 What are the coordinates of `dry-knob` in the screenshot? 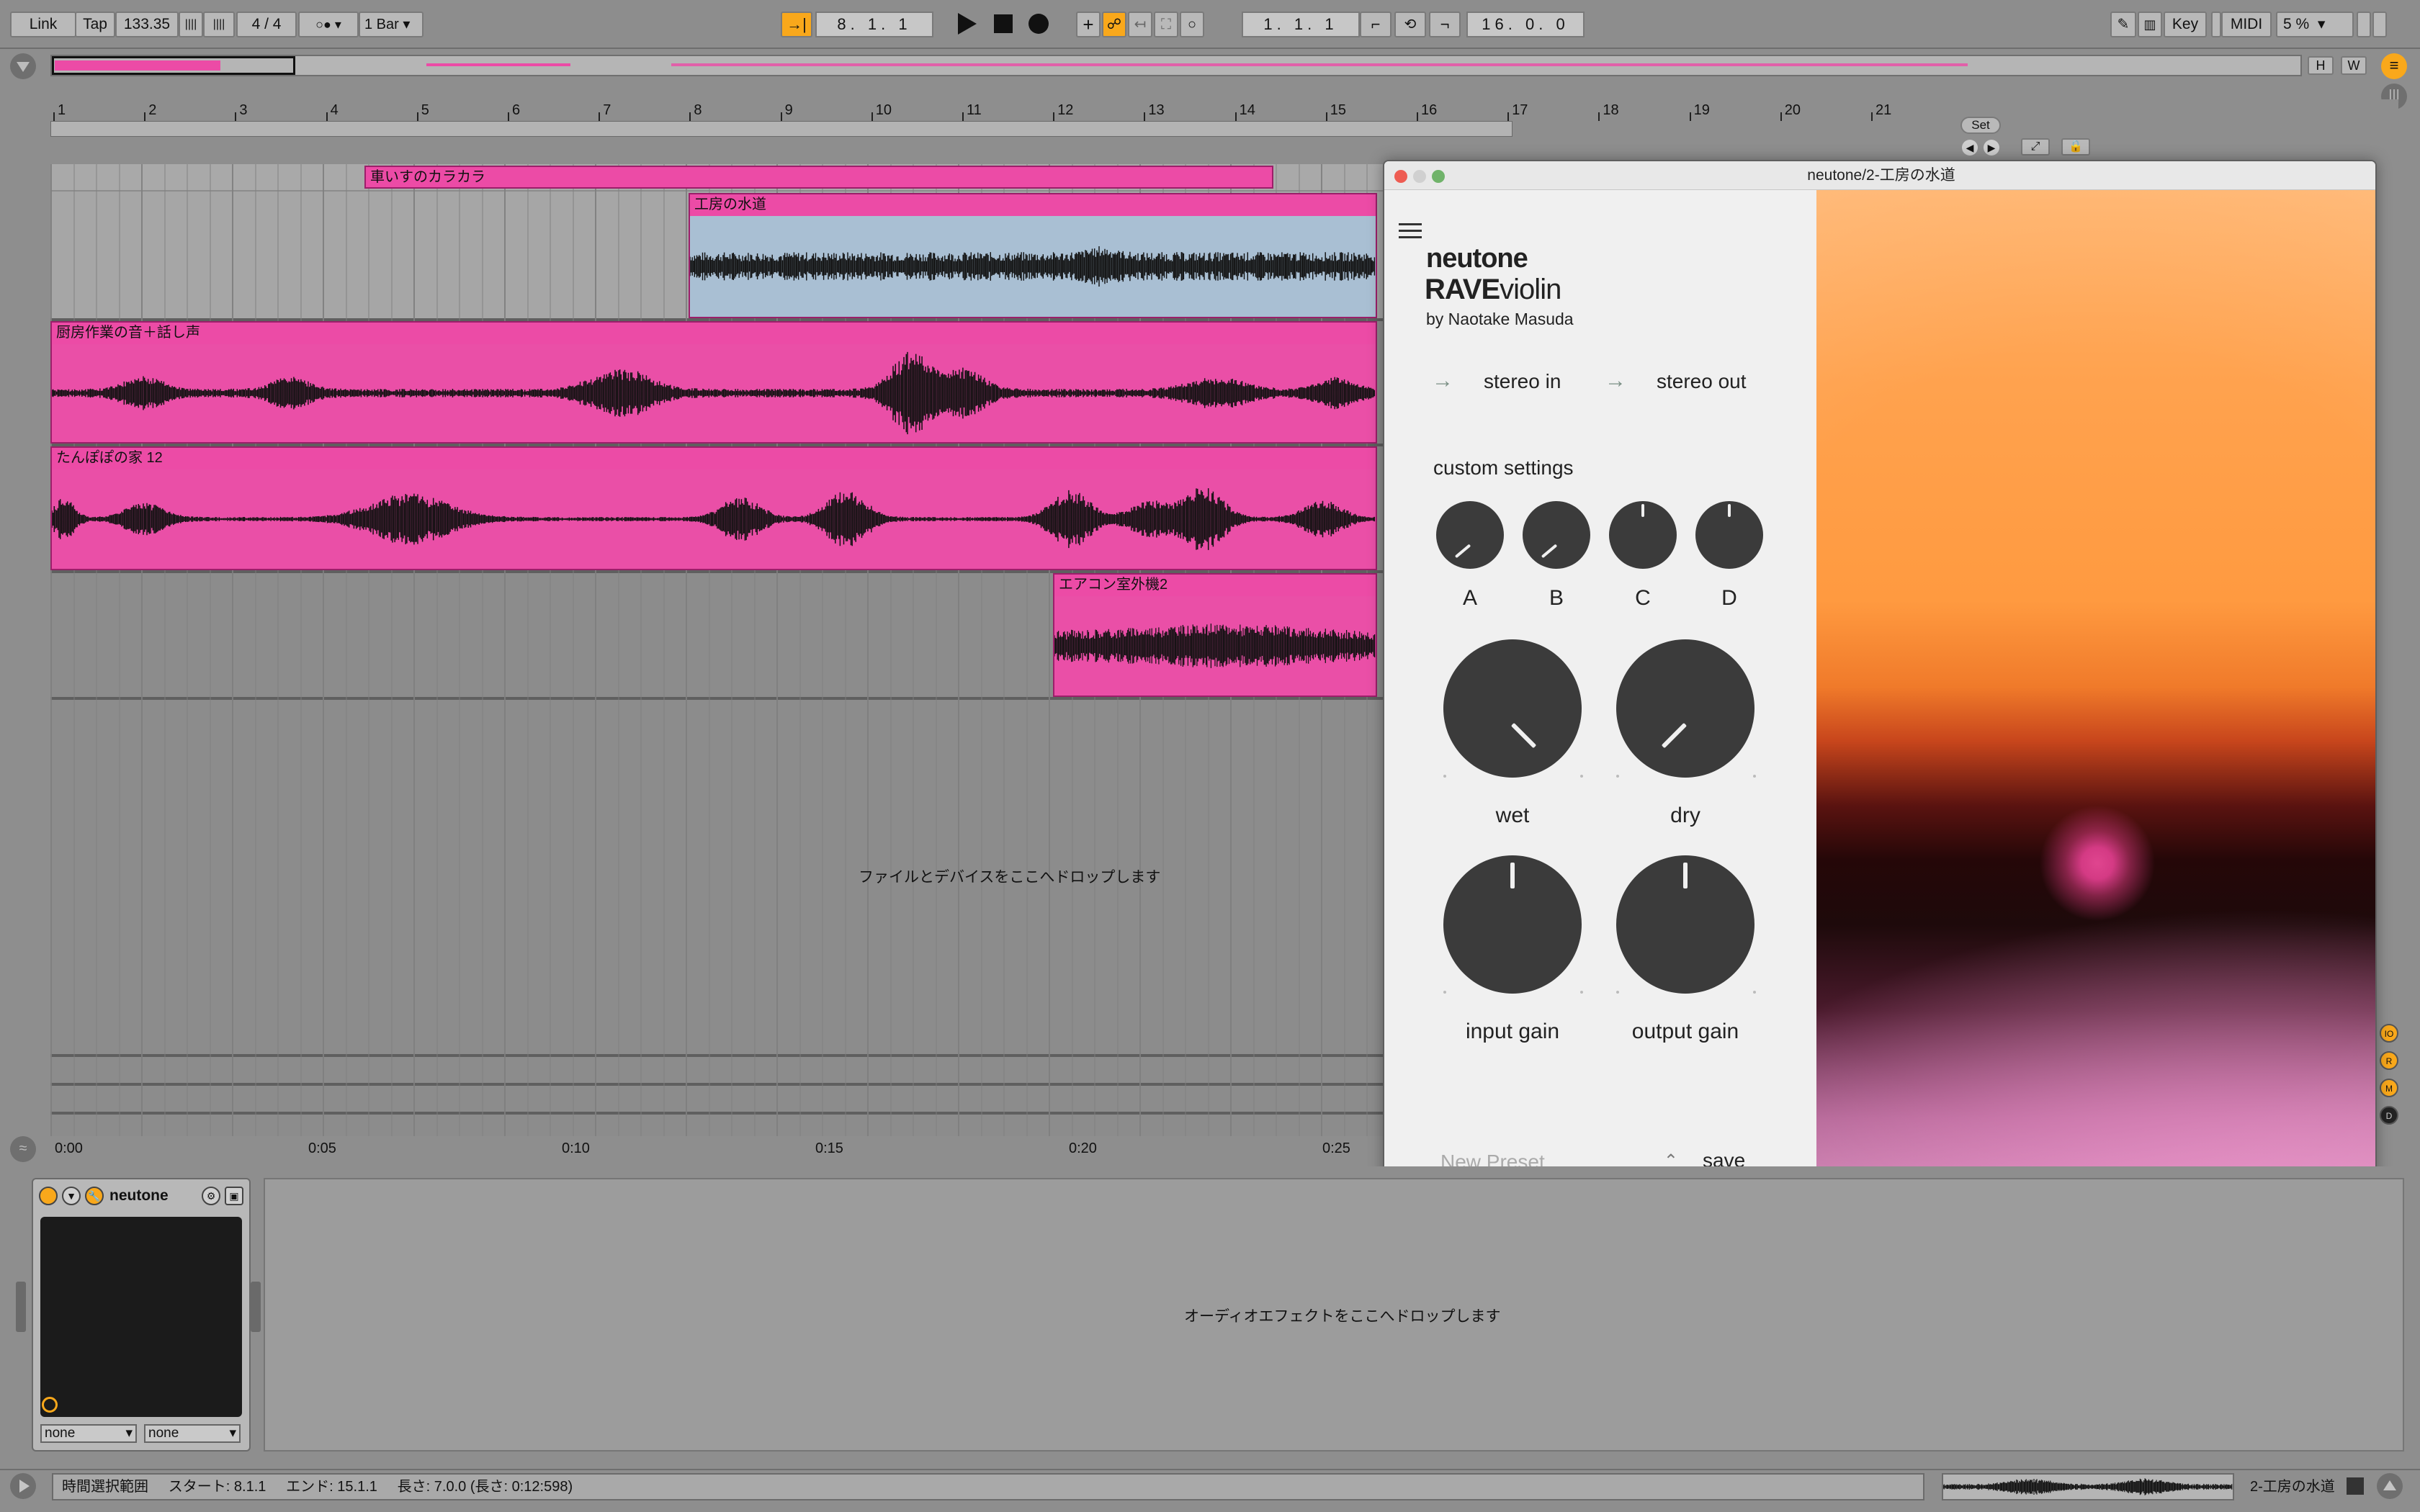 It's located at (1685, 708).